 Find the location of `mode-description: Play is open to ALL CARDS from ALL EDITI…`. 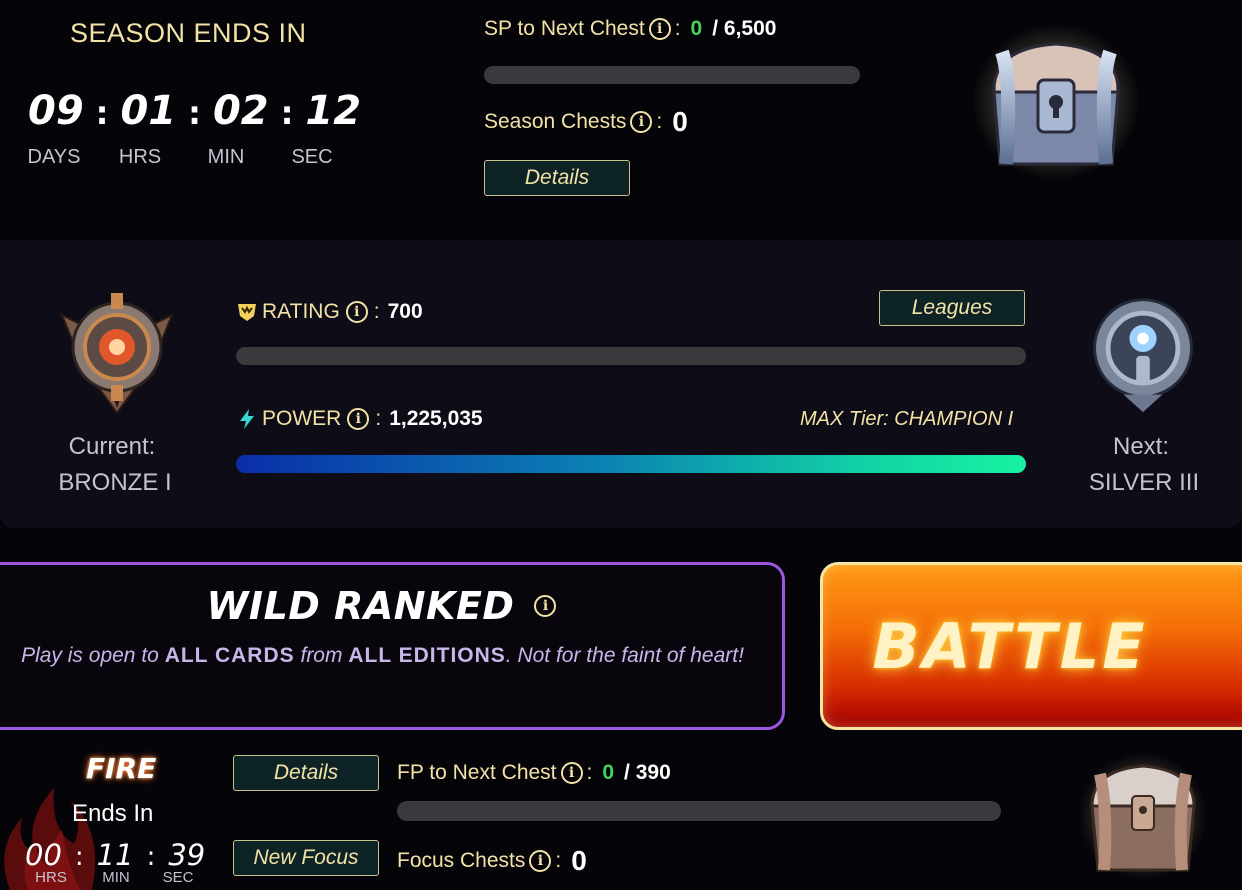

mode-description: Play is open to ALL CARDS from ALL EDITI… is located at coordinates (382, 656).